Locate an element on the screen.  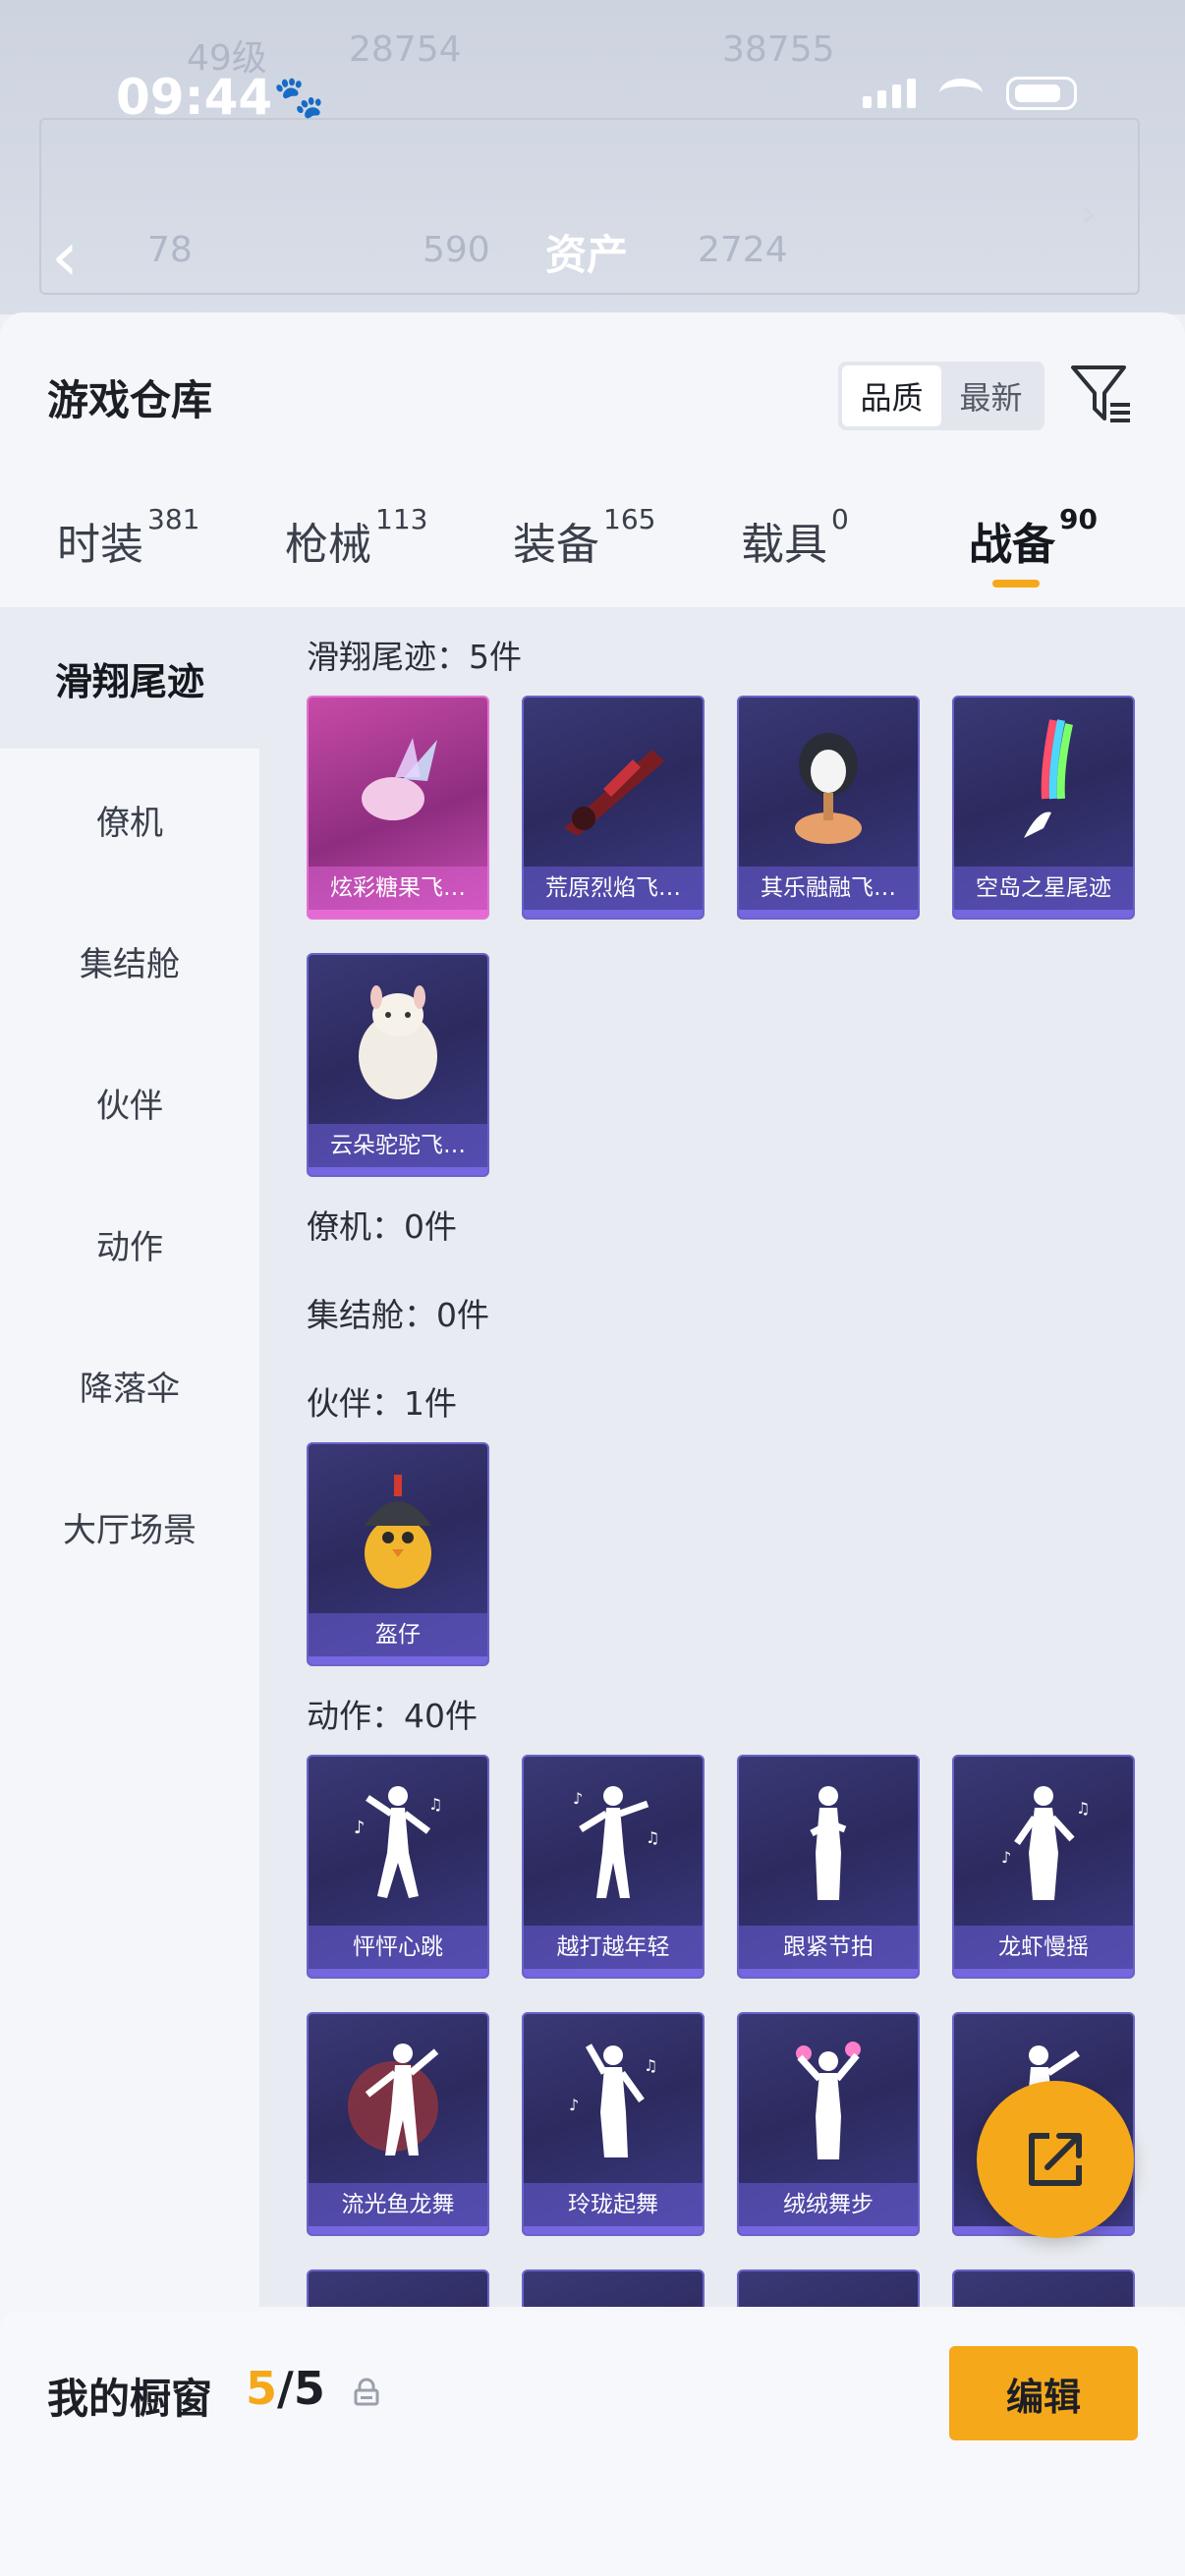
item-card: 跟紧节拍 is located at coordinates (829, 1867).